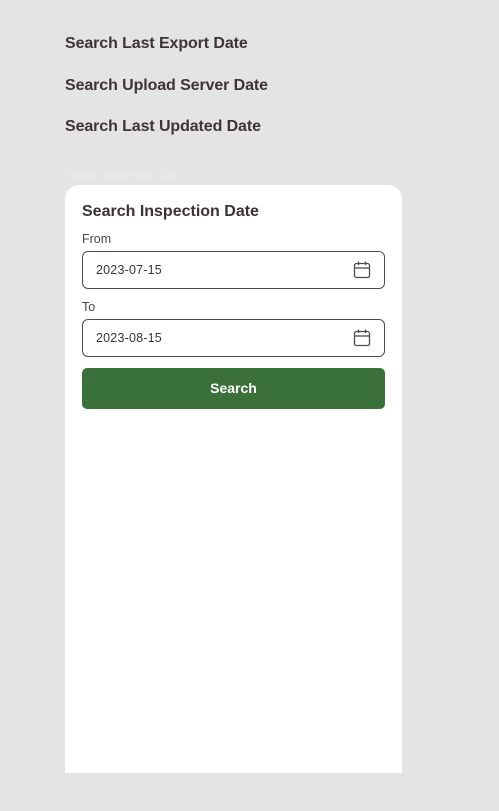  I want to click on search-last-updated-date-option: Search Last Updated Date, so click(163, 127).